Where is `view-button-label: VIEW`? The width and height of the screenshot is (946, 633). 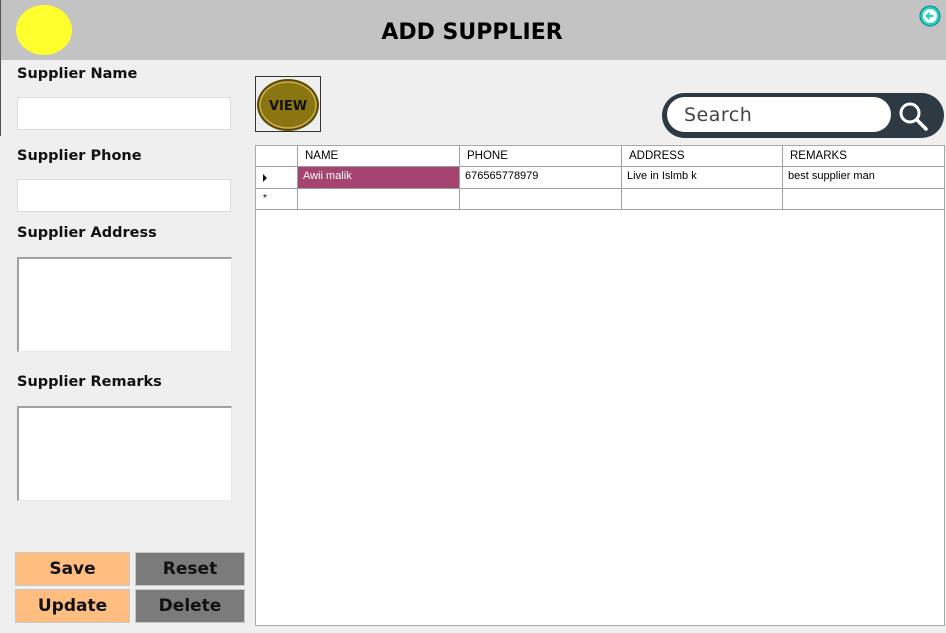 view-button-label: VIEW is located at coordinates (288, 106).